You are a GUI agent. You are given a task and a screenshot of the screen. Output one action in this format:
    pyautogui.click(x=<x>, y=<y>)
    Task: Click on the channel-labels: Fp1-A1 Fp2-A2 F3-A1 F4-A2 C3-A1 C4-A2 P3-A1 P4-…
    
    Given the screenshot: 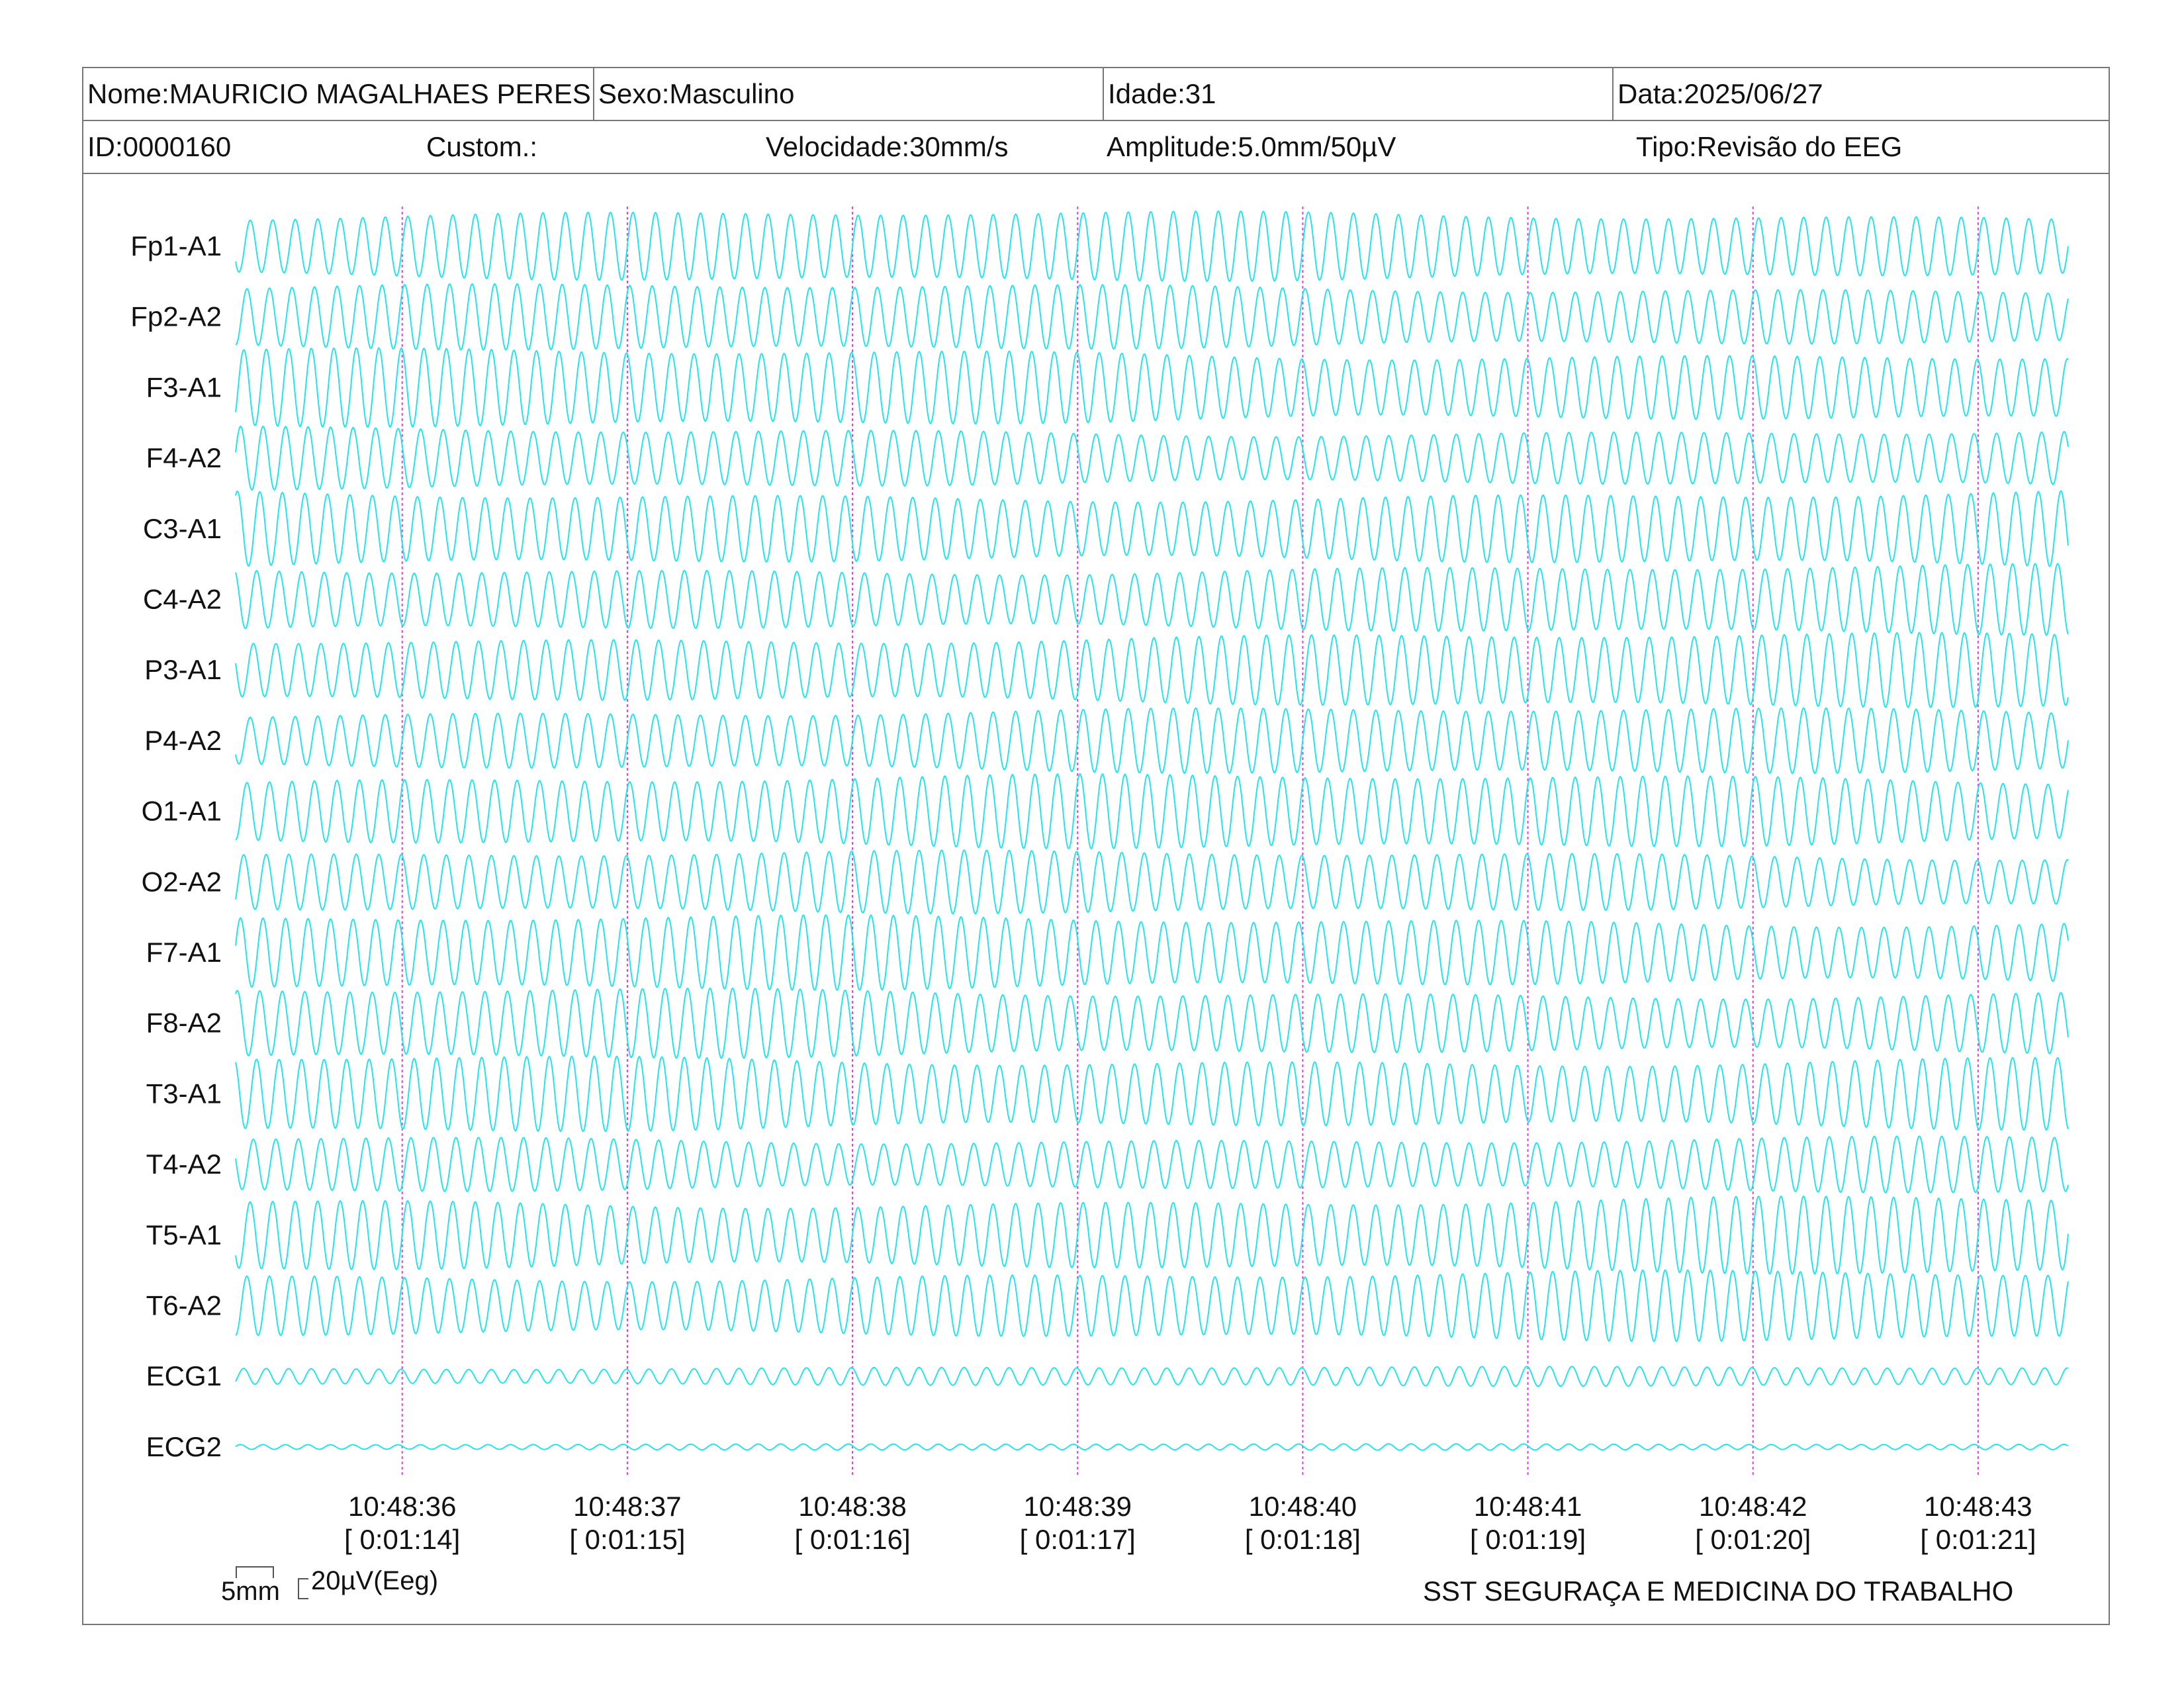 What is the action you would take?
    pyautogui.click(x=176, y=846)
    